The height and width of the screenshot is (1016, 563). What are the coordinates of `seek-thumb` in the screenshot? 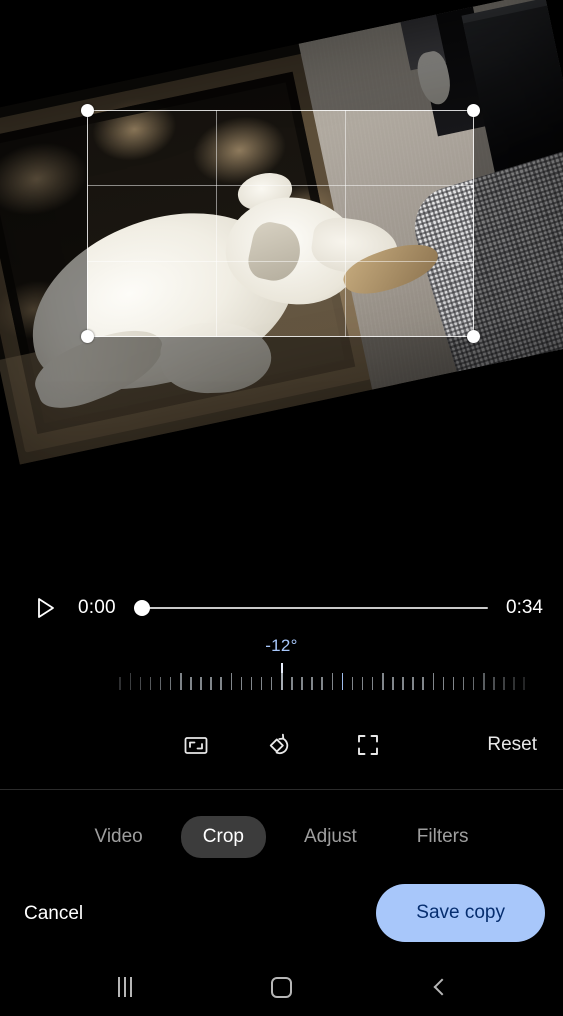 It's located at (141, 608).